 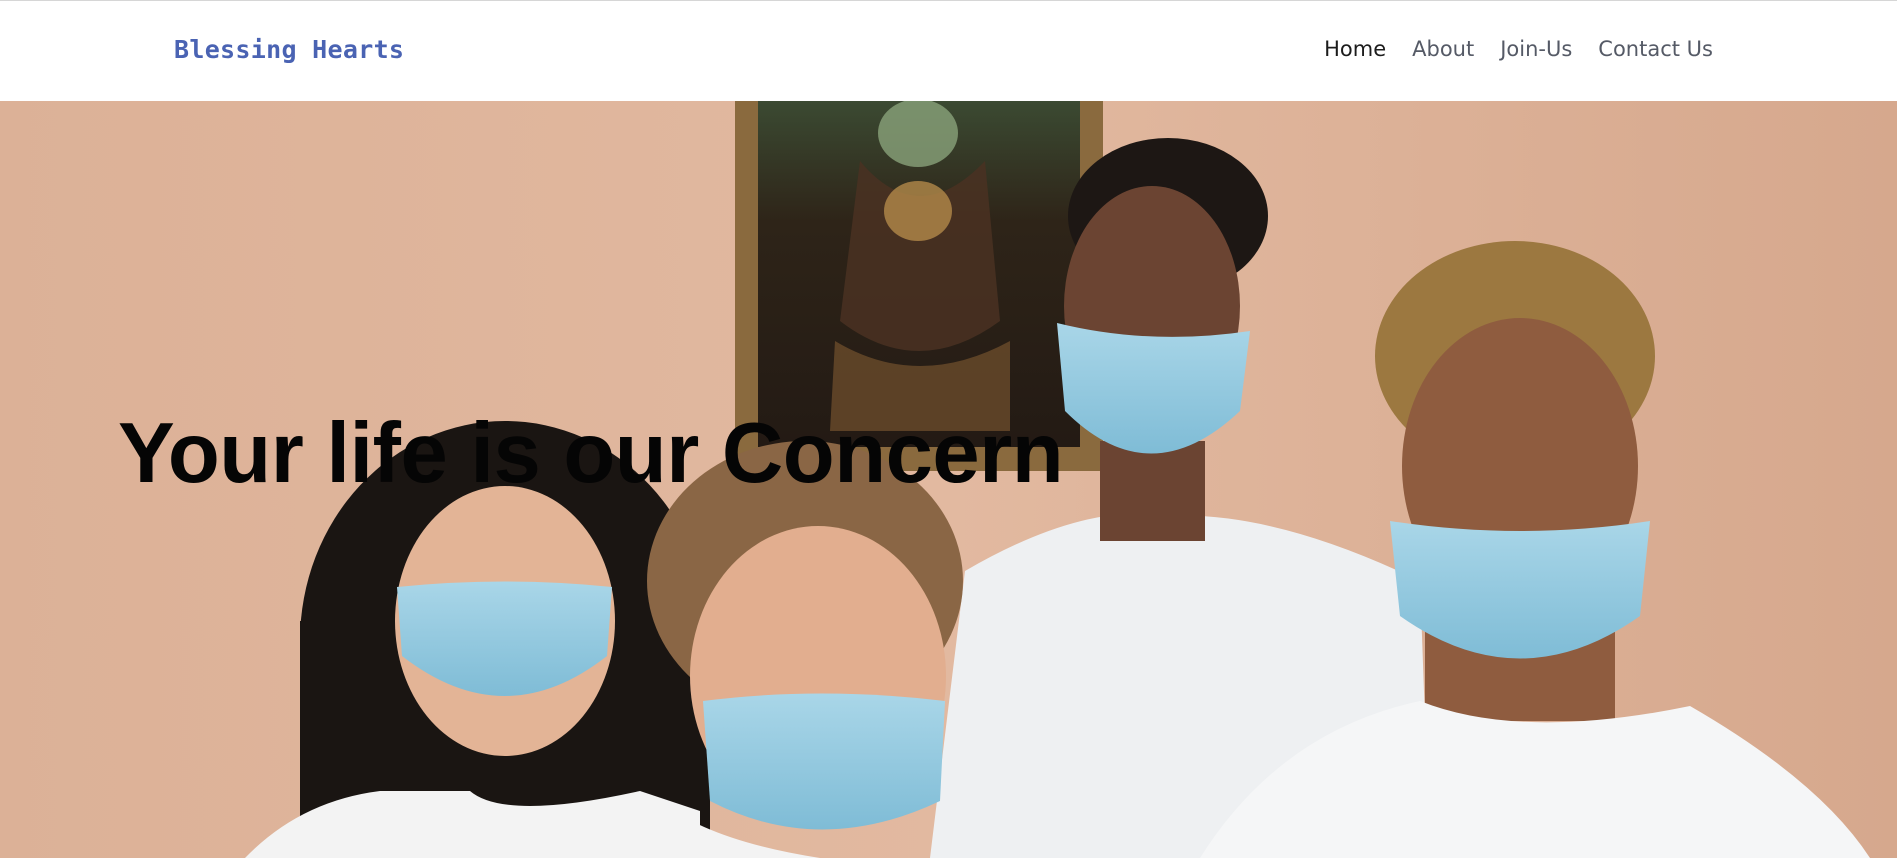 What do you see at coordinates (1443, 49) in the screenshot?
I see `nav-item-about: About` at bounding box center [1443, 49].